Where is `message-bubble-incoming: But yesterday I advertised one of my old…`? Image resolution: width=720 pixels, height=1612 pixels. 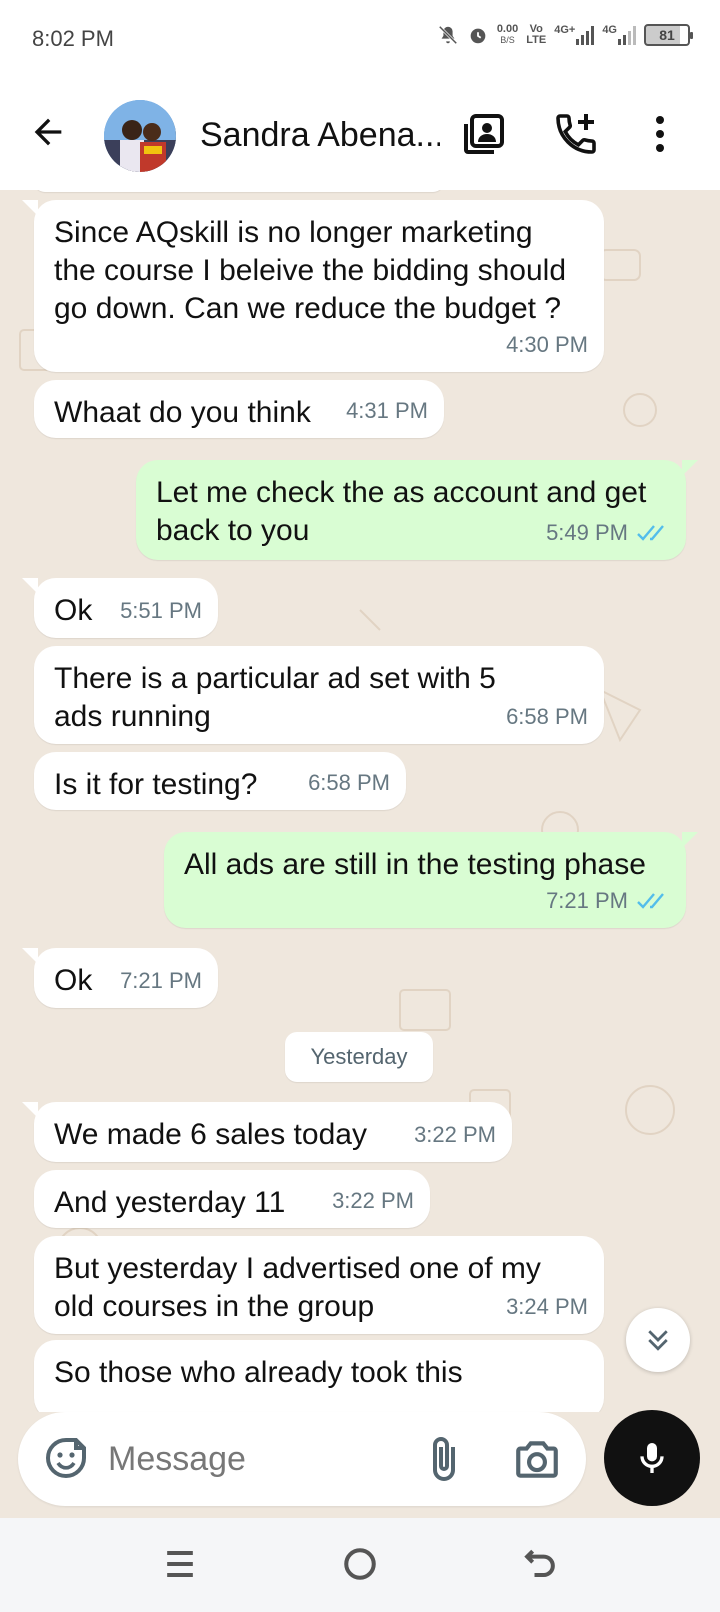
message-bubble-incoming: But yesterday I advertised one of my old… is located at coordinates (319, 1285).